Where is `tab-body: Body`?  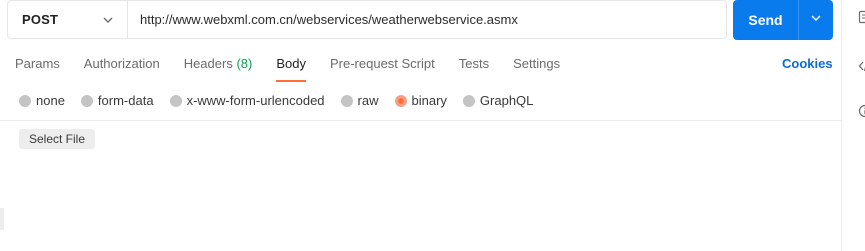 tab-body: Body is located at coordinates (291, 69).